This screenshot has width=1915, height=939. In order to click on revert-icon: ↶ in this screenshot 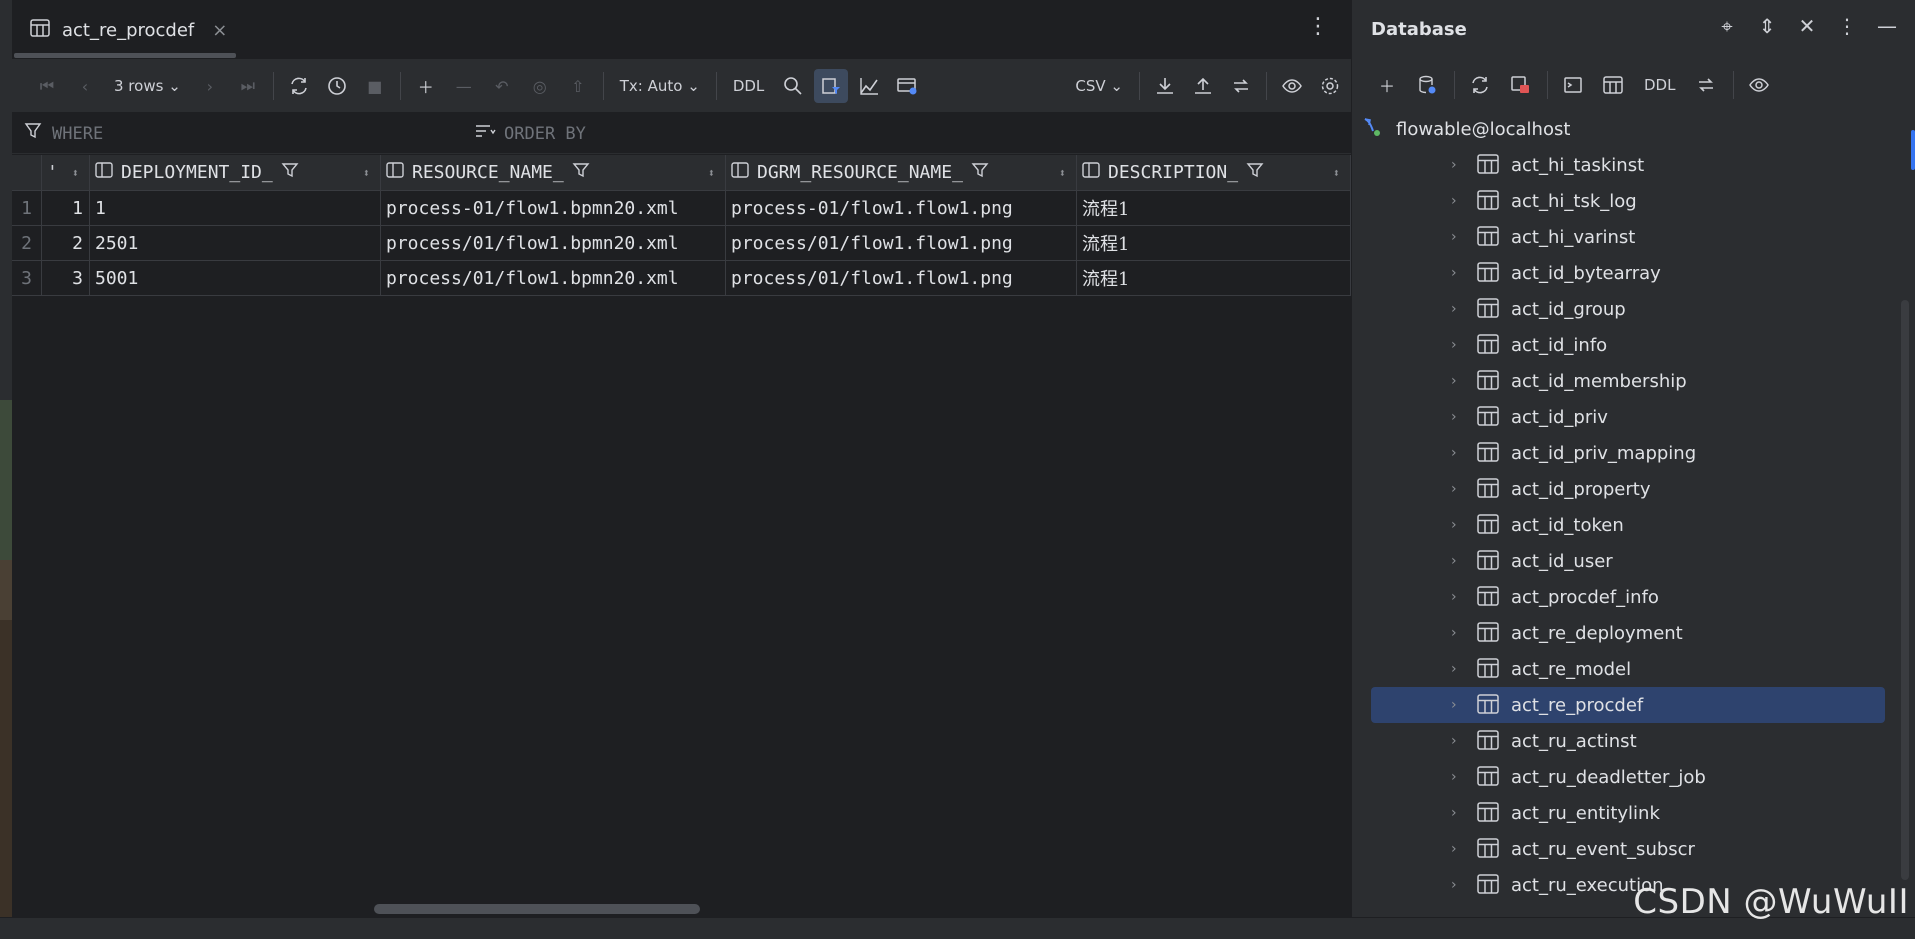, I will do `click(502, 86)`.